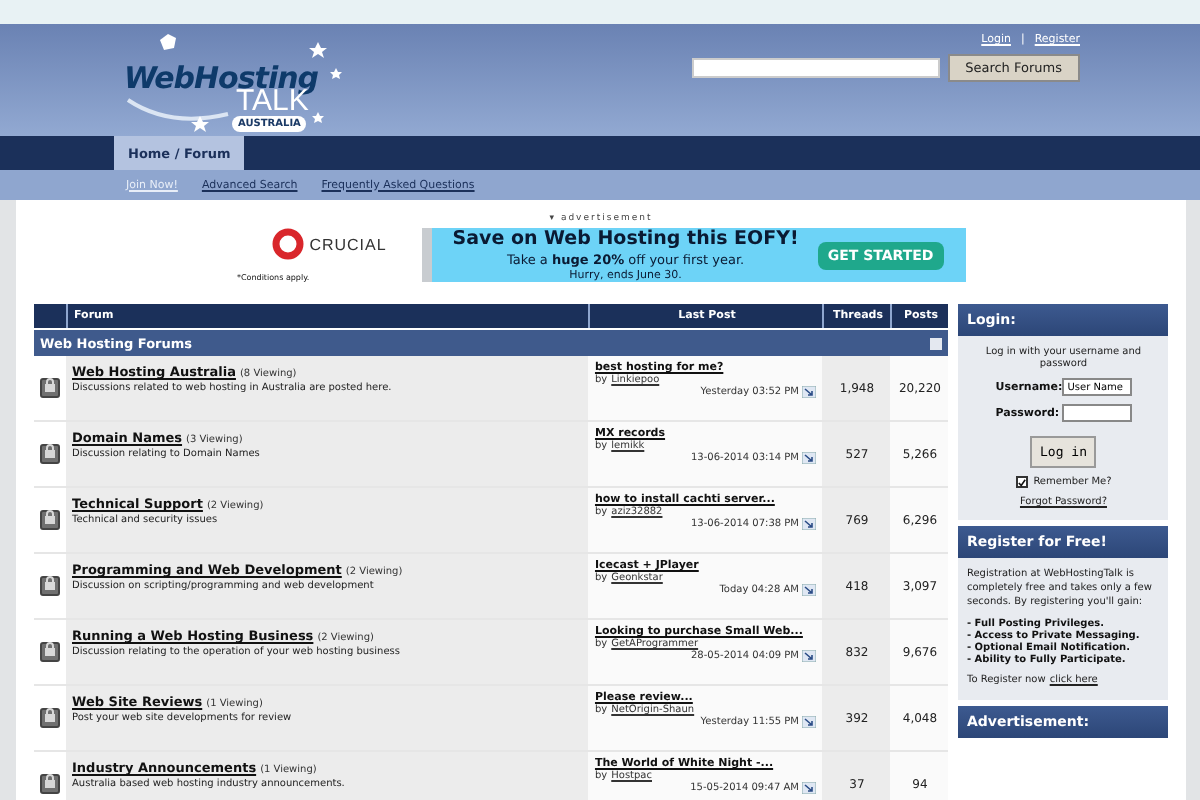 The width and height of the screenshot is (1200, 800). What do you see at coordinates (1021, 482) in the screenshot?
I see `remember-checkbox` at bounding box center [1021, 482].